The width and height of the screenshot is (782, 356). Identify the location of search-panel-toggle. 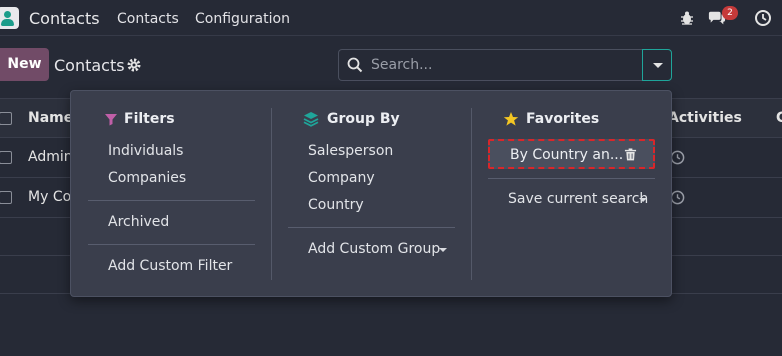
(657, 65).